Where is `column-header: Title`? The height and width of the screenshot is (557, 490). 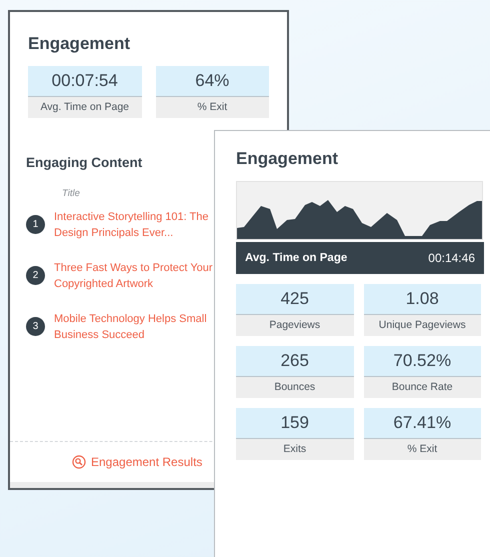
column-header: Title is located at coordinates (71, 193).